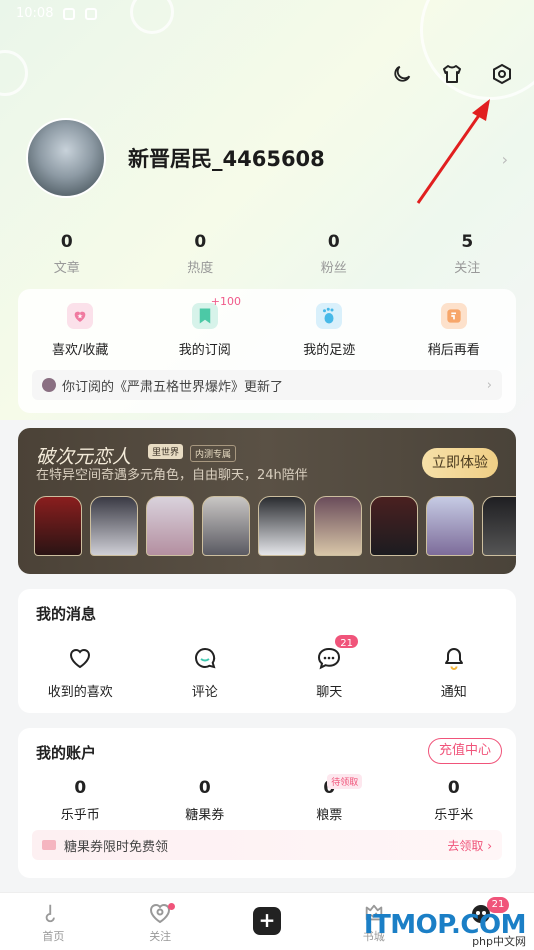 The image size is (534, 950). What do you see at coordinates (329, 330) in the screenshot?
I see `quick-item-footprints: 我的足迹` at bounding box center [329, 330].